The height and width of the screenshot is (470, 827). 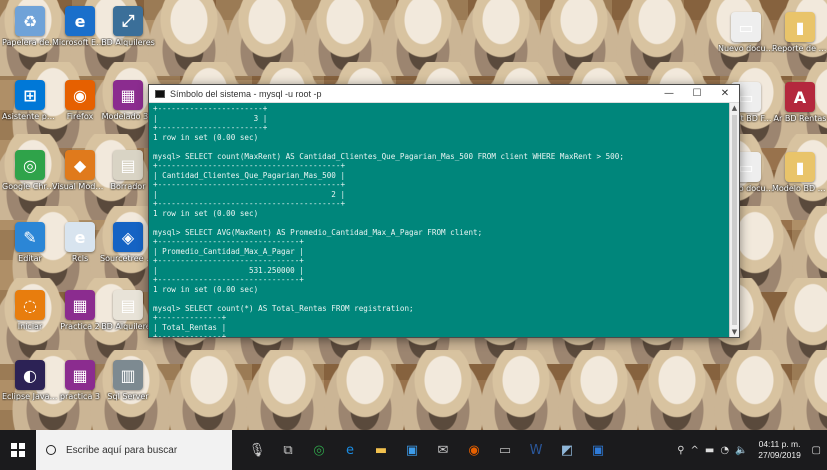 What do you see at coordinates (30, 237) in the screenshot?
I see `editor-icon: ✎` at bounding box center [30, 237].